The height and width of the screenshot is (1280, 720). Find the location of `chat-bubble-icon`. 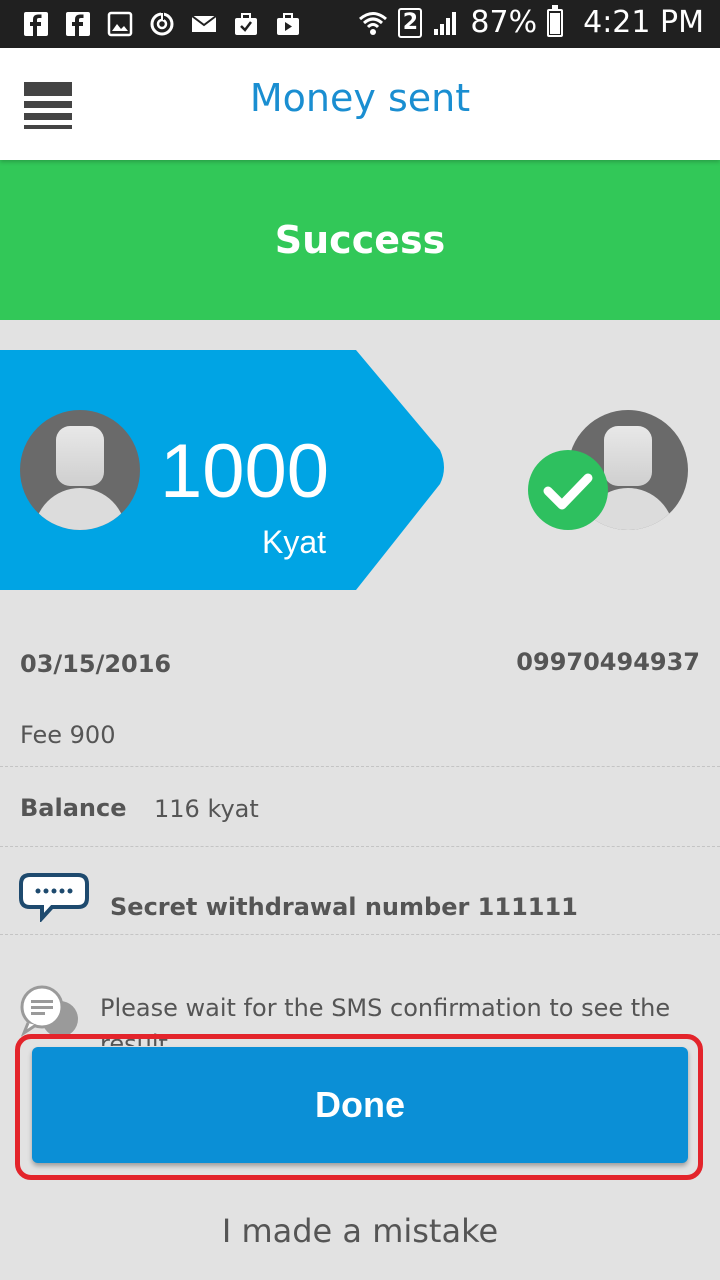

chat-bubble-icon is located at coordinates (54, 899).